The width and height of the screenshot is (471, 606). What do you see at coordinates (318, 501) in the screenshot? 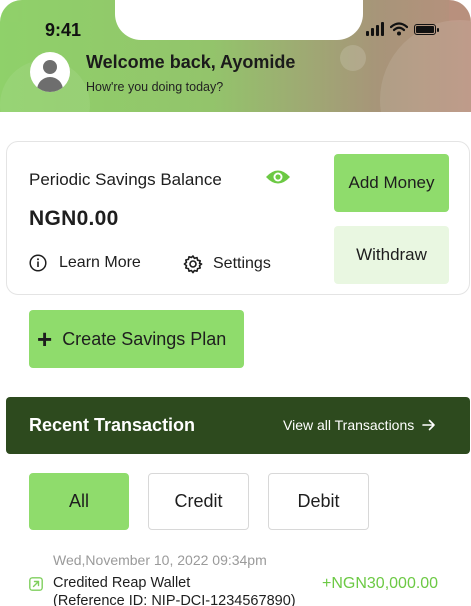
I see `filter-tab-debit: Debit` at bounding box center [318, 501].